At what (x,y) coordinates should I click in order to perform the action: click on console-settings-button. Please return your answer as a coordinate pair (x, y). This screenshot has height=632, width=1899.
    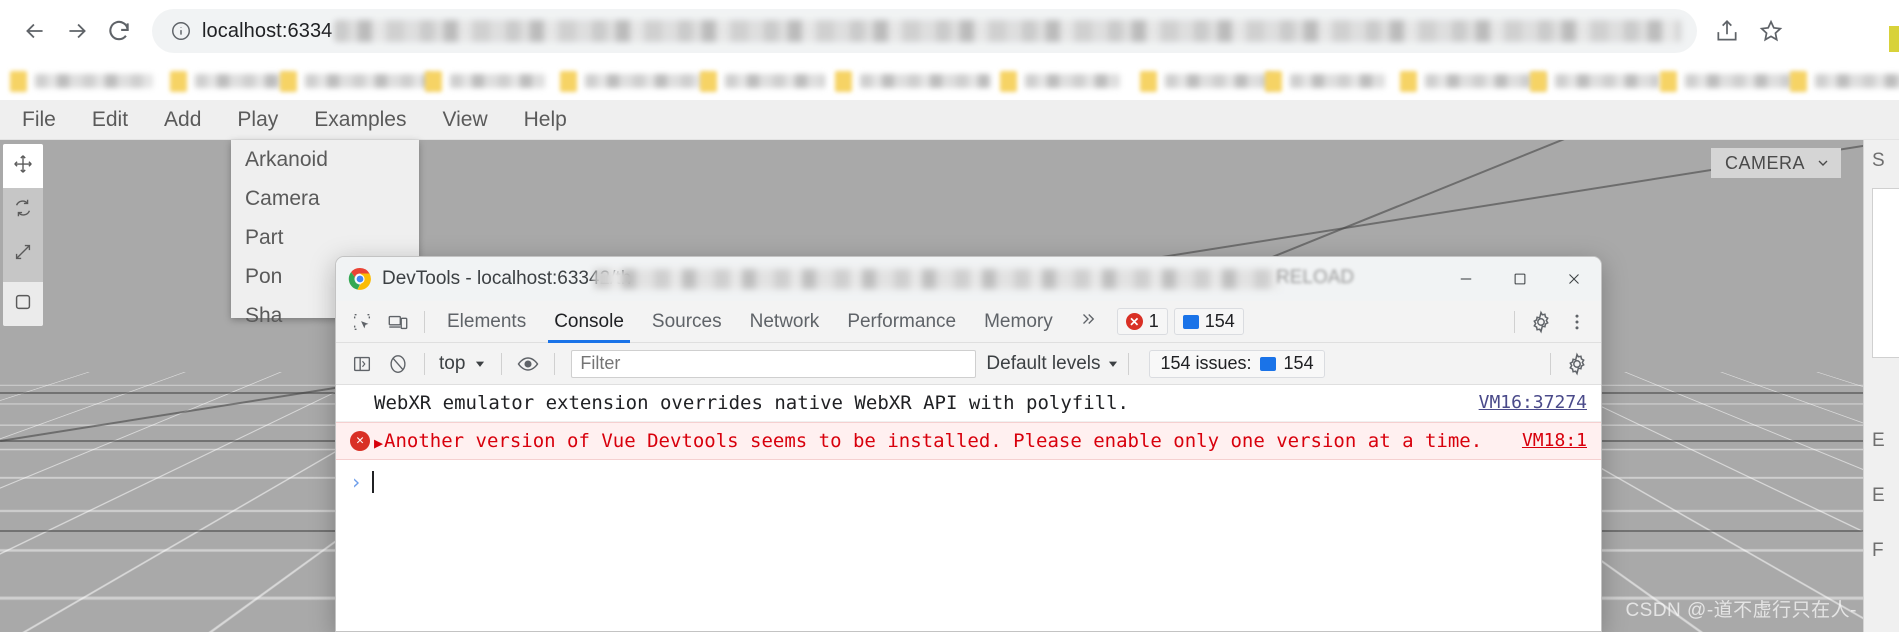
    Looking at the image, I should click on (1577, 364).